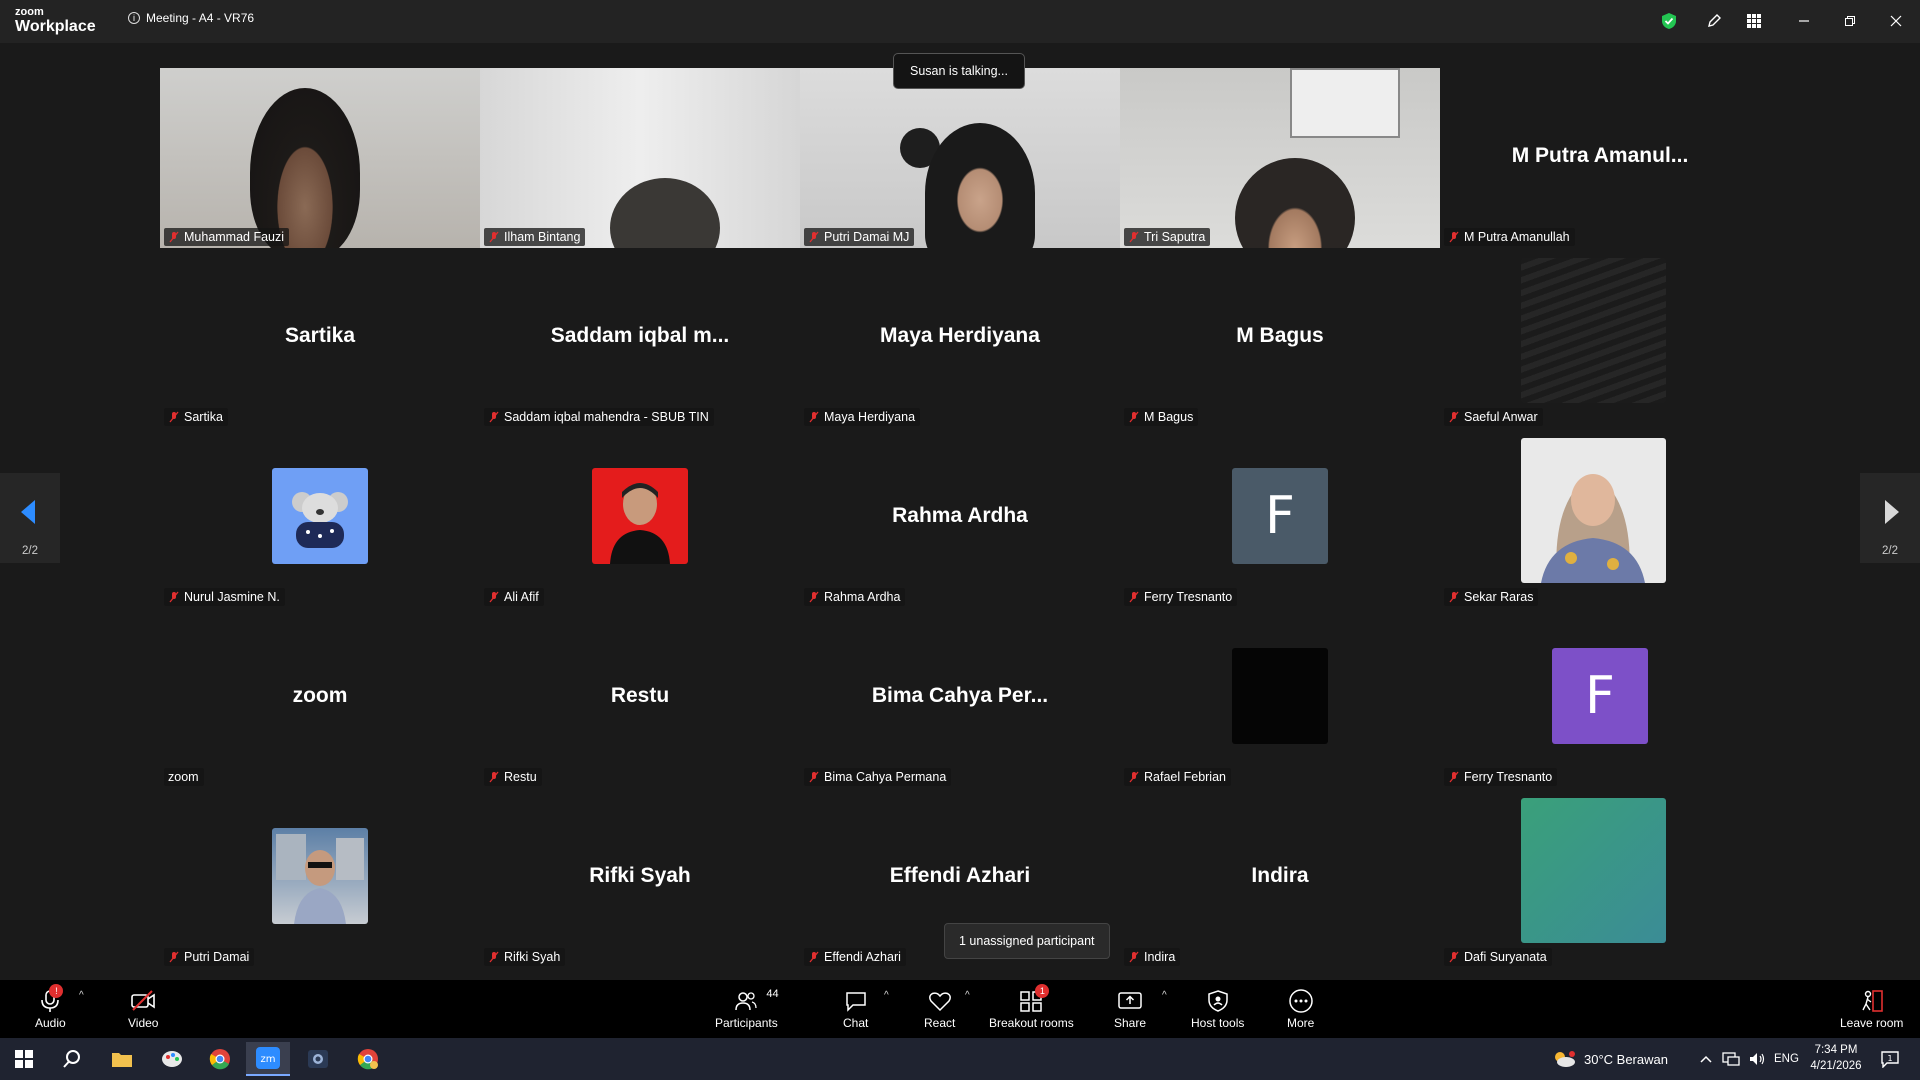  I want to click on react-label: React, so click(940, 1023).